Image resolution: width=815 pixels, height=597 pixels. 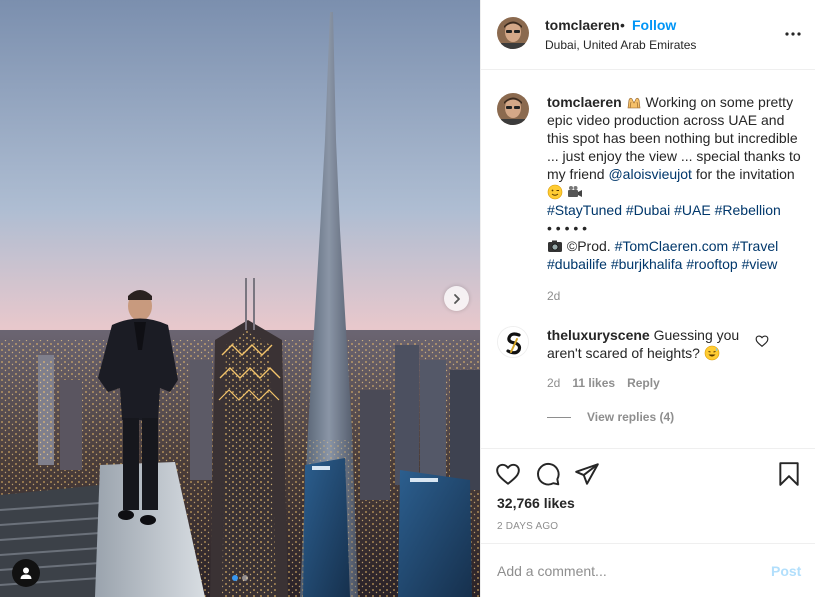 I want to click on caption-prod: ©Prod., so click(x=588, y=246).